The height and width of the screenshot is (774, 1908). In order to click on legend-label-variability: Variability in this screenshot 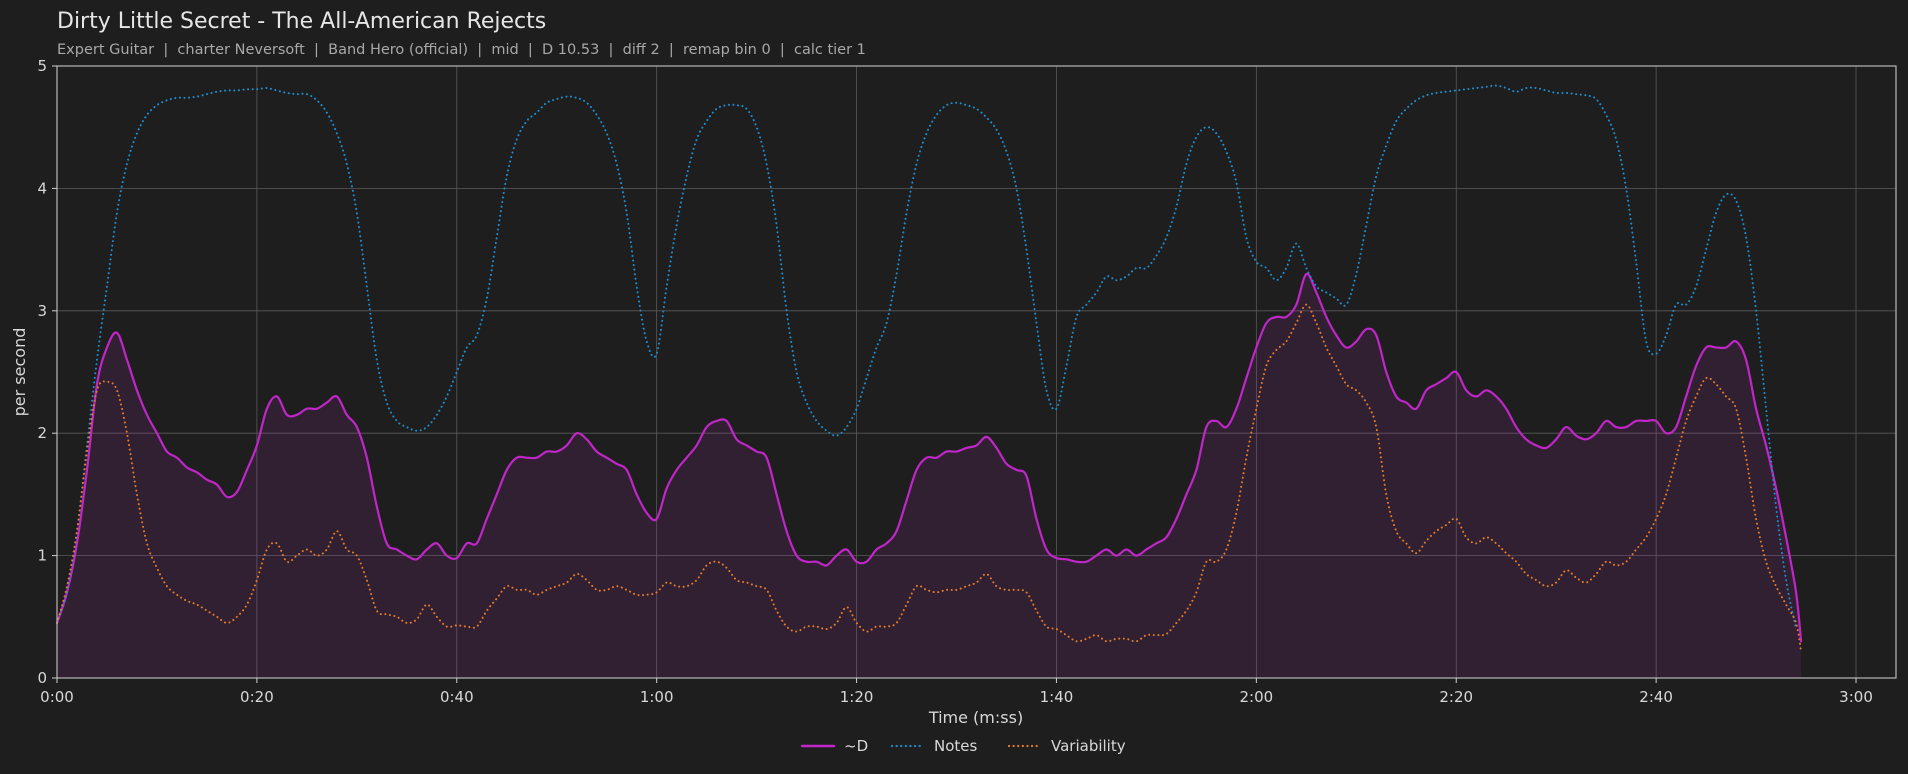, I will do `click(1088, 746)`.